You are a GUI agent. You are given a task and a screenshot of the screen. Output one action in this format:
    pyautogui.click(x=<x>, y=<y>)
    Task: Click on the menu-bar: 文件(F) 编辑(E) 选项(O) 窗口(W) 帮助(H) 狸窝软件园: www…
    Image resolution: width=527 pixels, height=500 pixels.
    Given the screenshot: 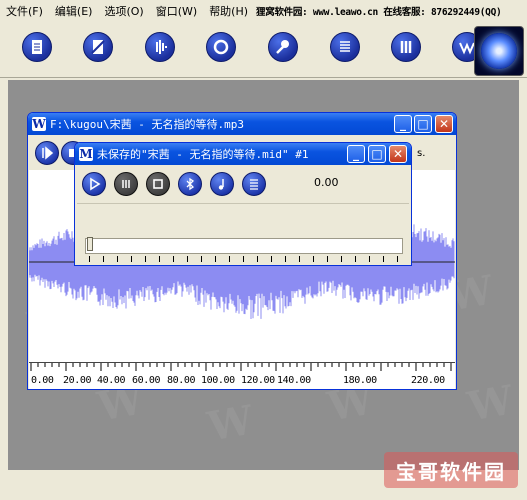 What is the action you would take?
    pyautogui.click(x=263, y=11)
    